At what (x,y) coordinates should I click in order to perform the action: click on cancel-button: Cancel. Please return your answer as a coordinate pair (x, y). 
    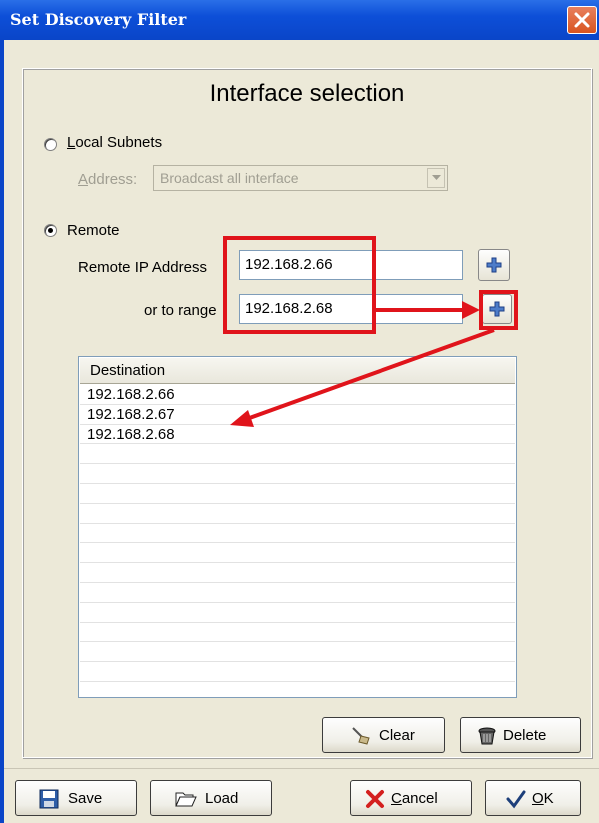
    Looking at the image, I should click on (411, 798).